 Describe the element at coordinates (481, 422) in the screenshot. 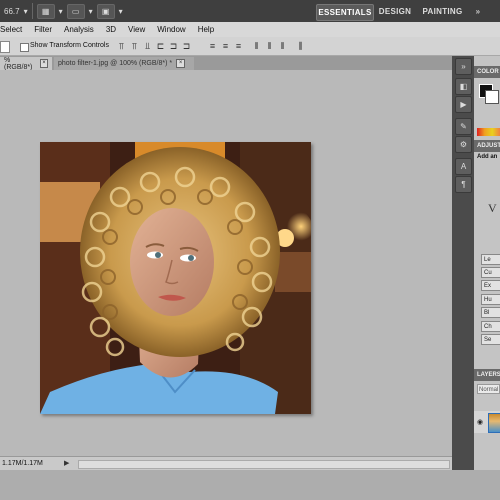

I see `visibility-eye-icon: ◉` at that location.